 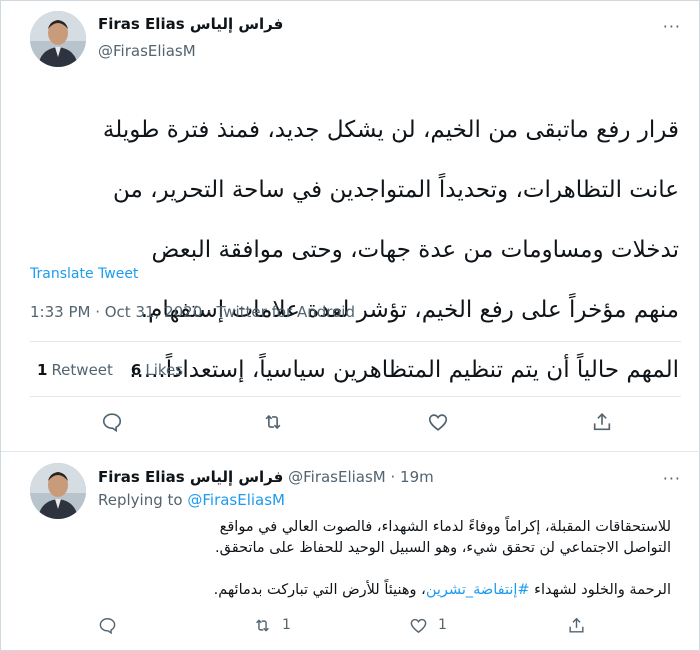 I want to click on likes-stat: 6 Likes, so click(x=157, y=370).